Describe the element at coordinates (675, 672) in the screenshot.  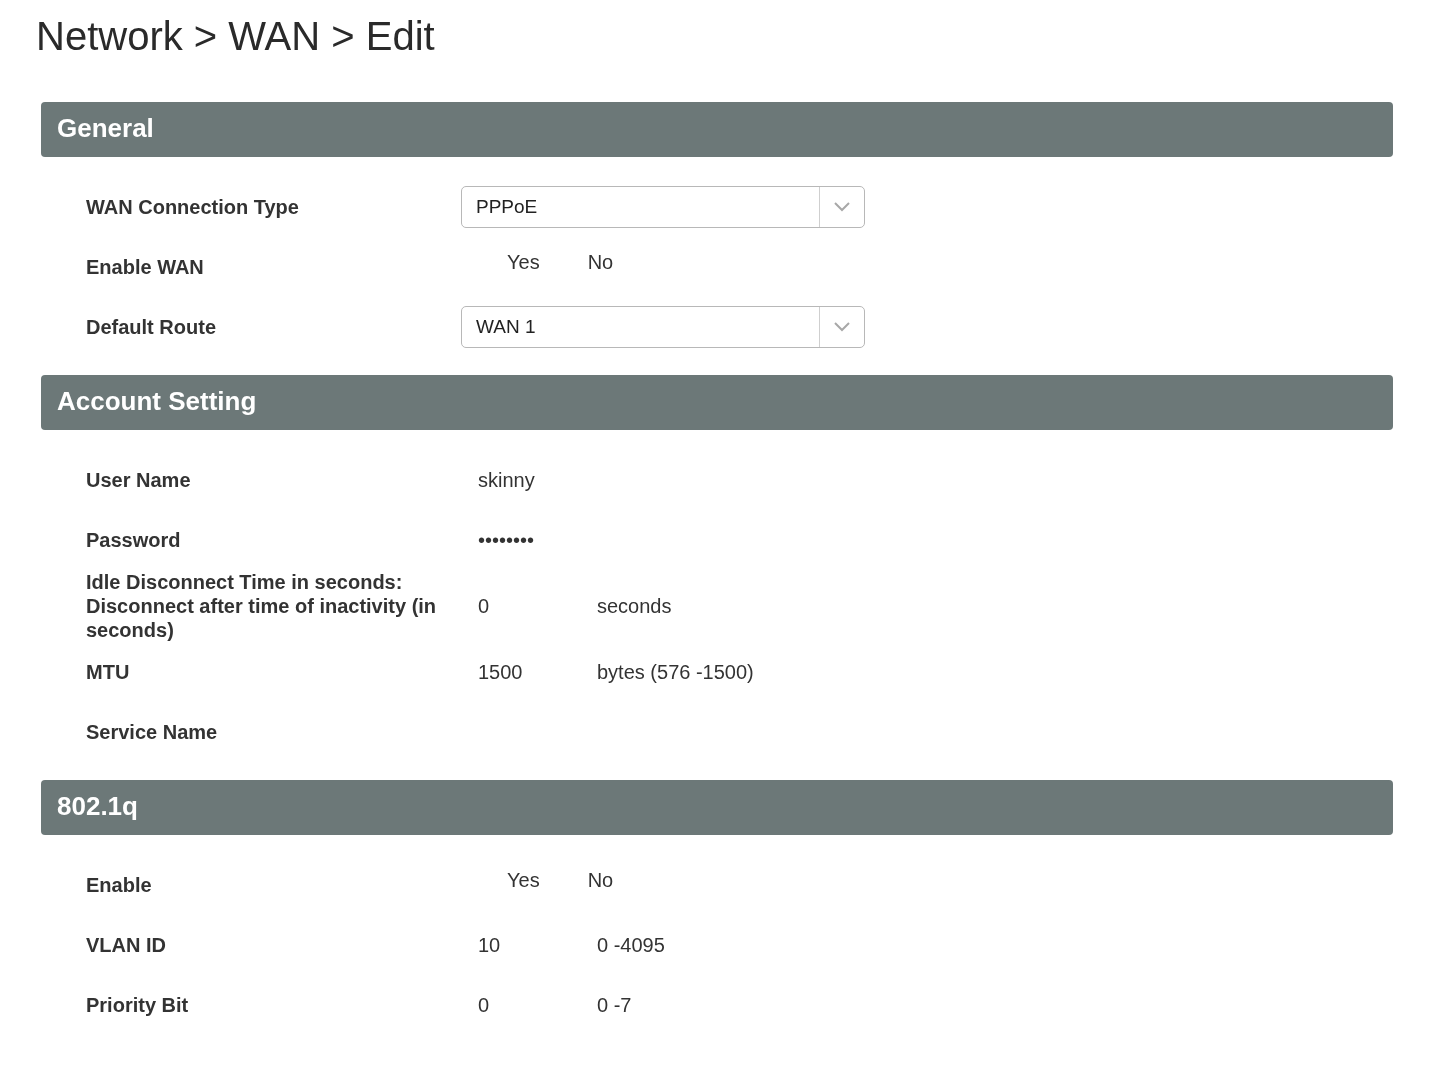
I see `unit-hint: bytes (576 -1500)` at that location.